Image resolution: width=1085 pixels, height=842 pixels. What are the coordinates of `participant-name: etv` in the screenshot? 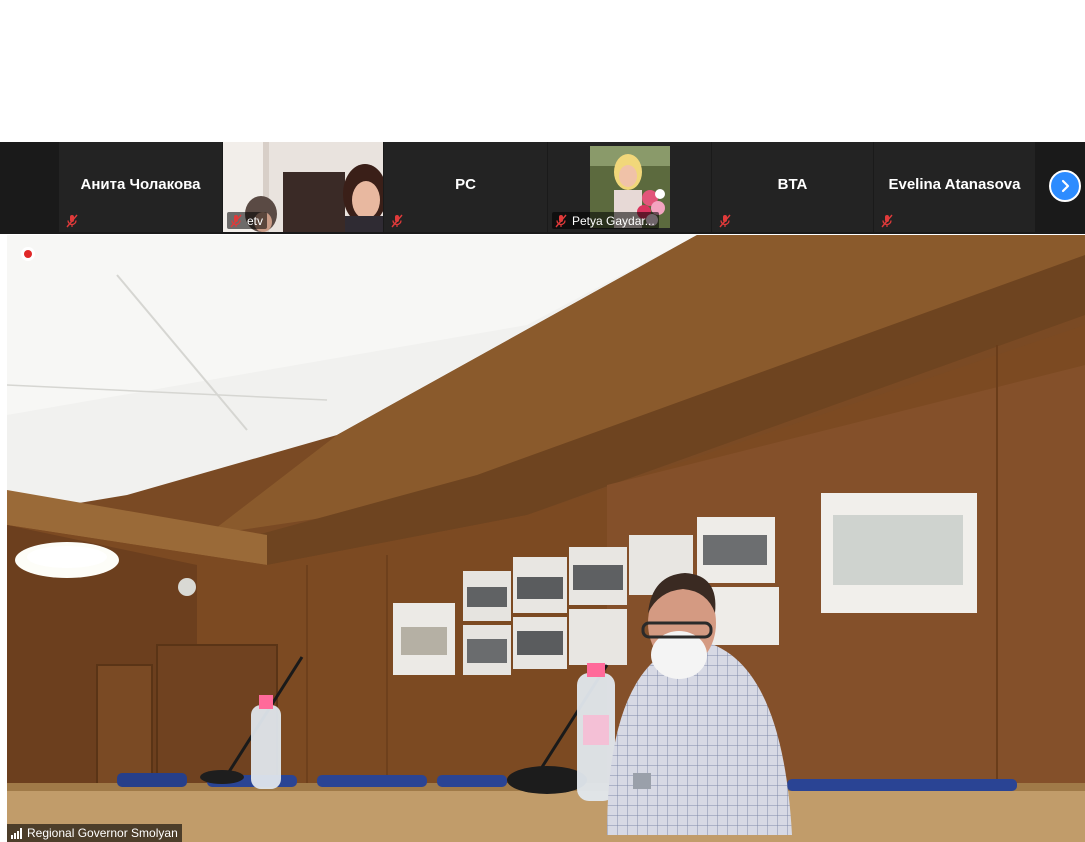 It's located at (255, 220).